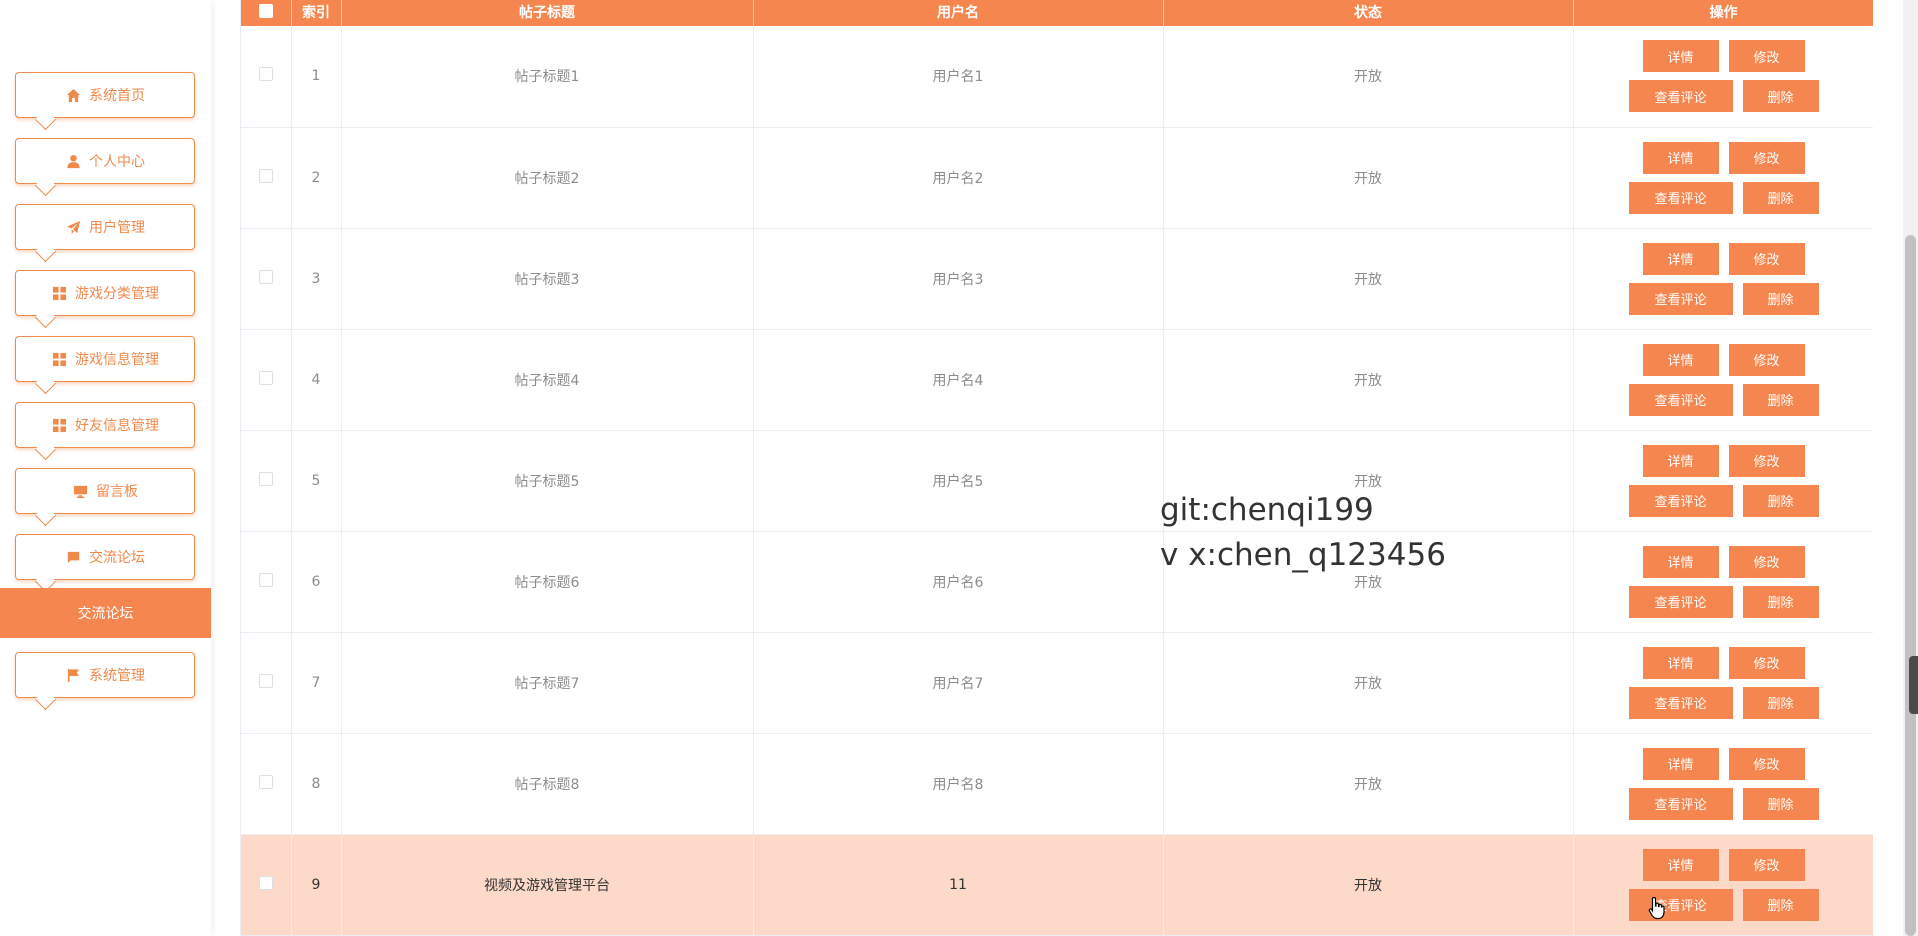  What do you see at coordinates (105, 491) in the screenshot?
I see `sidebar-item-messages: 留言板` at bounding box center [105, 491].